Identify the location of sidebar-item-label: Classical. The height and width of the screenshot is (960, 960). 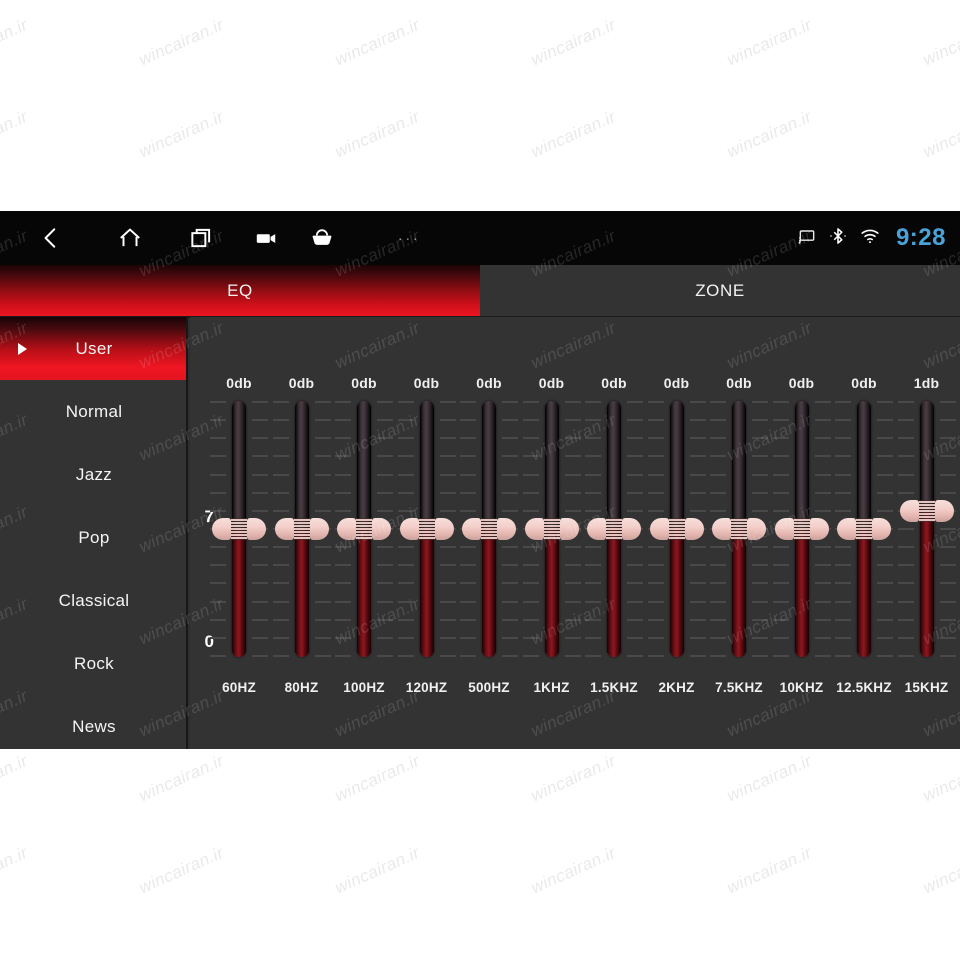
(94, 600).